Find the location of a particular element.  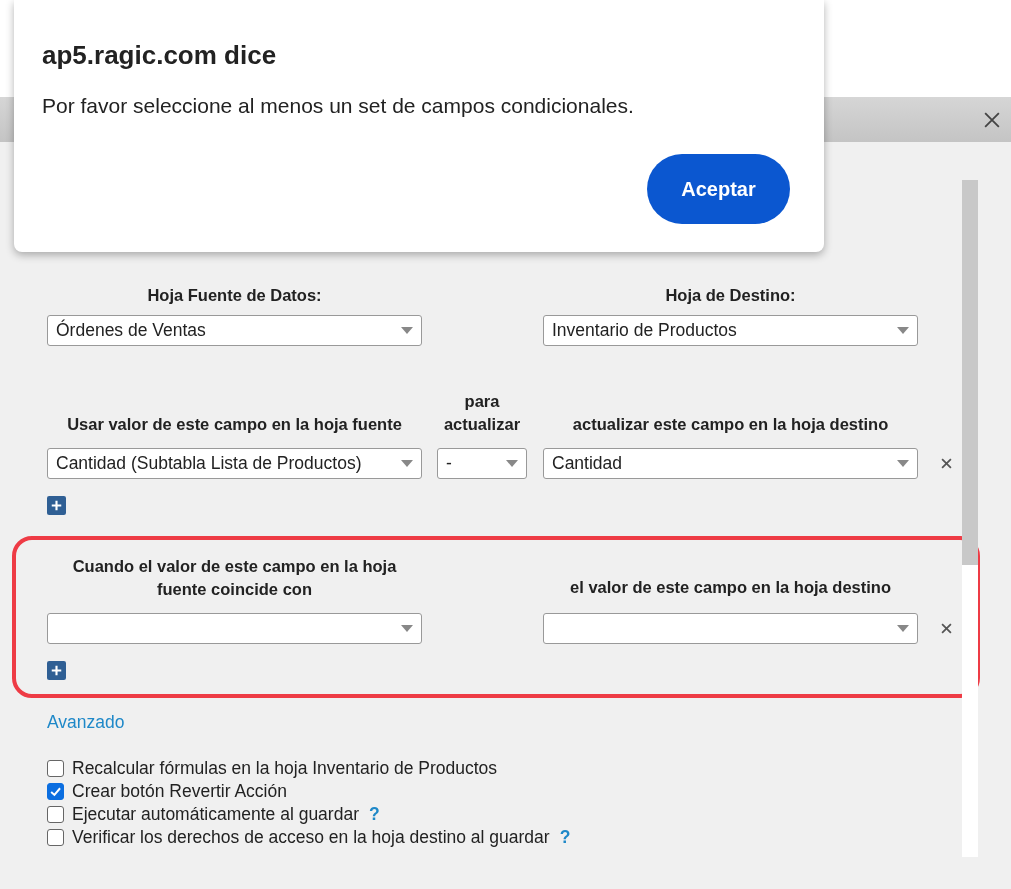

field-label: Hoja de Destino: is located at coordinates (730, 295).